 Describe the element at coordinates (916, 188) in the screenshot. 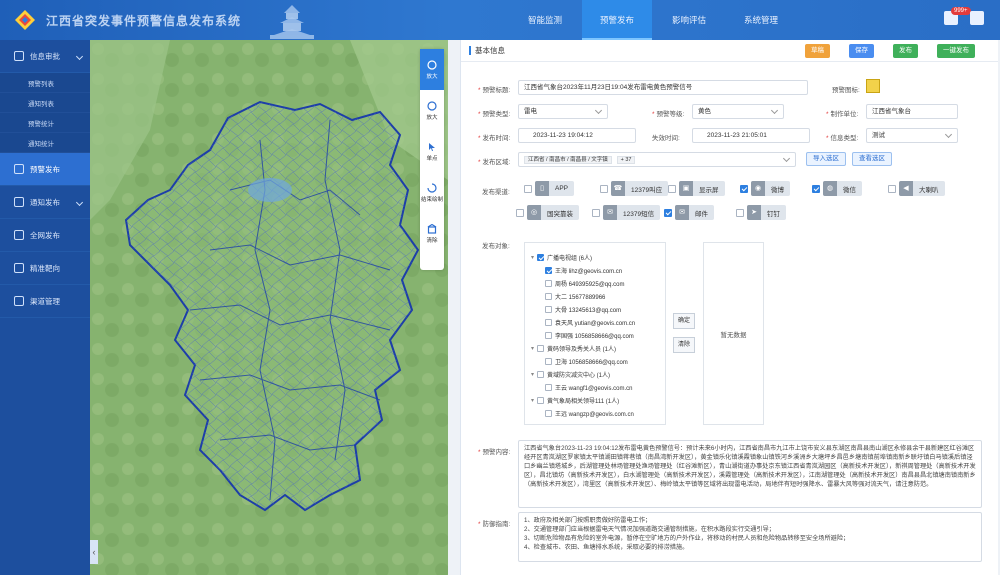

I see `channel-option: ◀ 大喇叭` at that location.